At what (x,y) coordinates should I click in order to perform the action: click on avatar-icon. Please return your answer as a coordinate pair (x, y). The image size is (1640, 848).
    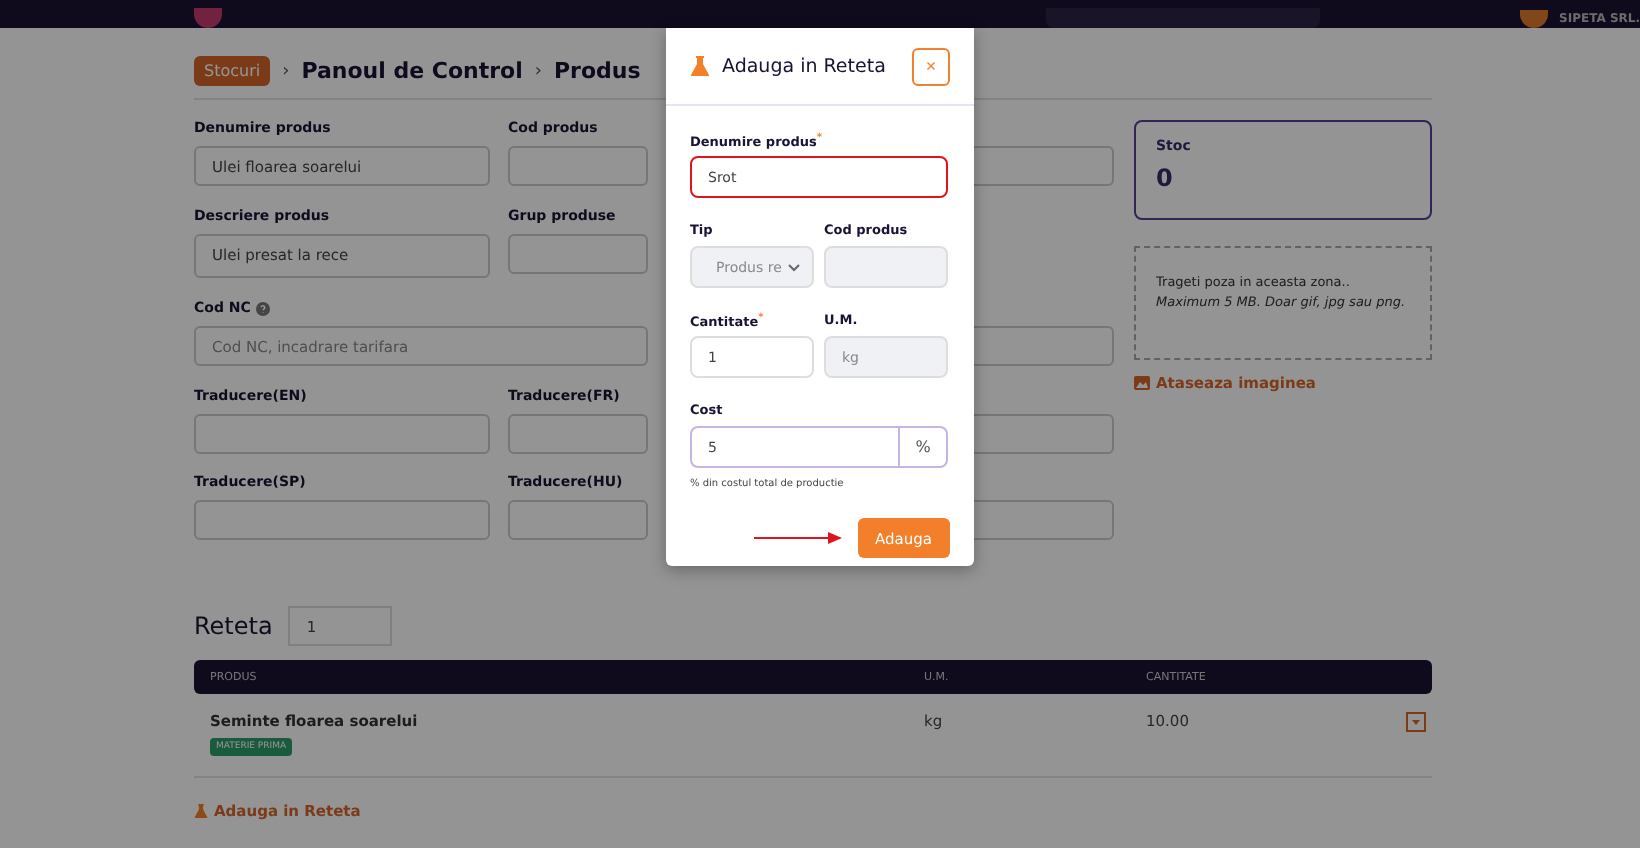
    Looking at the image, I should click on (1533, 19).